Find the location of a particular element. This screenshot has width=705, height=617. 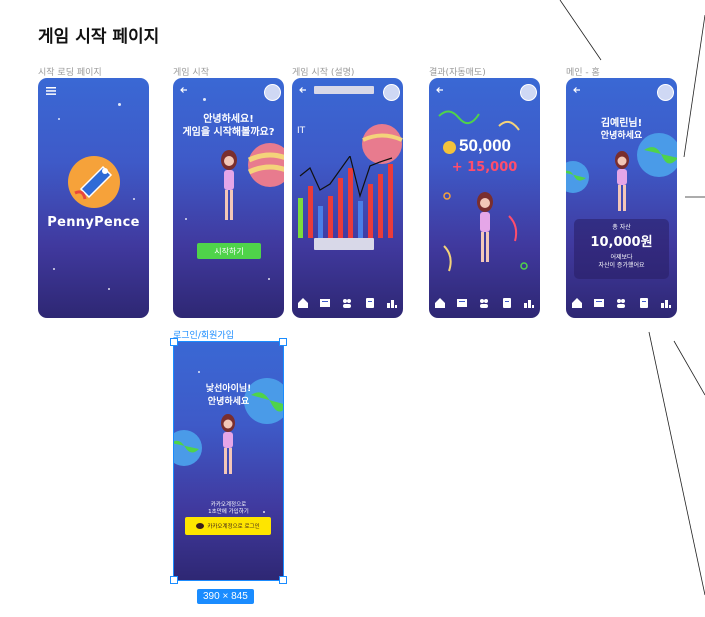

frame-loading: PennyPence is located at coordinates (93, 198).